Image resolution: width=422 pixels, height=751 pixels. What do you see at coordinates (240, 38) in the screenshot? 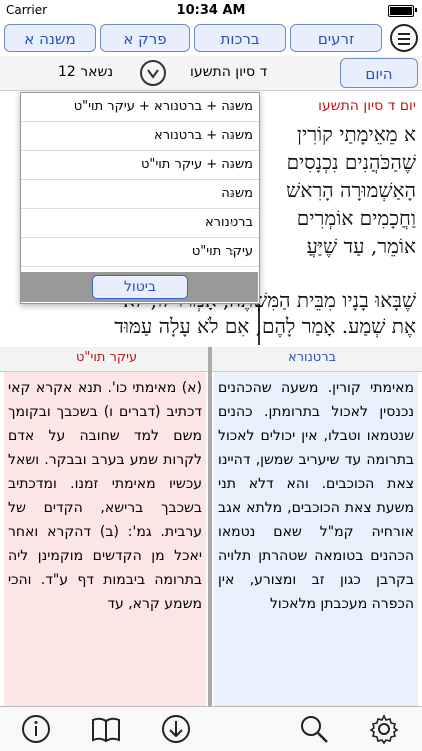
I see `tab-brachot: ברכות` at bounding box center [240, 38].